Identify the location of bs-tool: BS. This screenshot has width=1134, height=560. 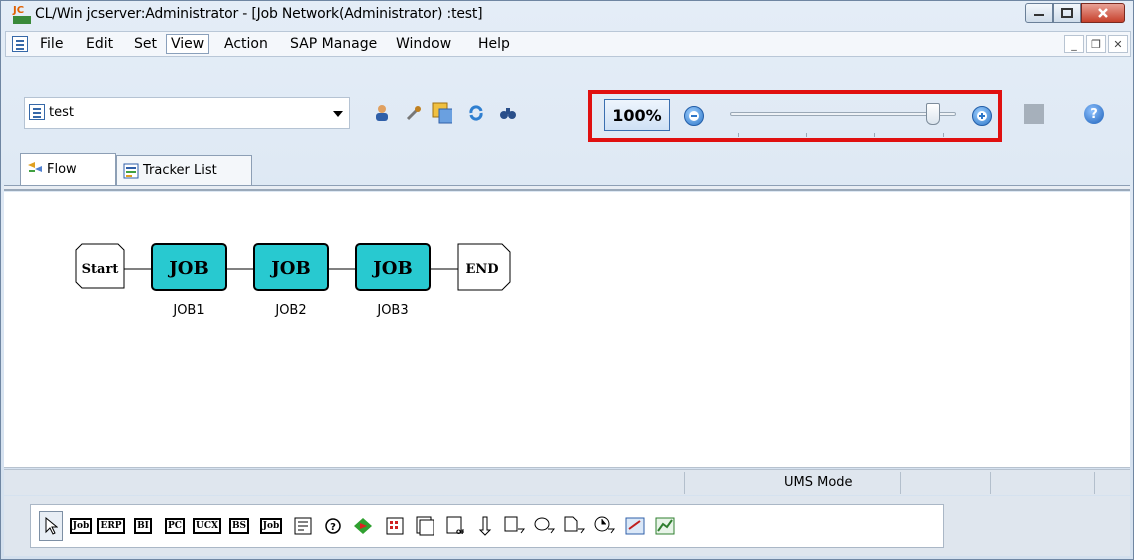
(239, 526).